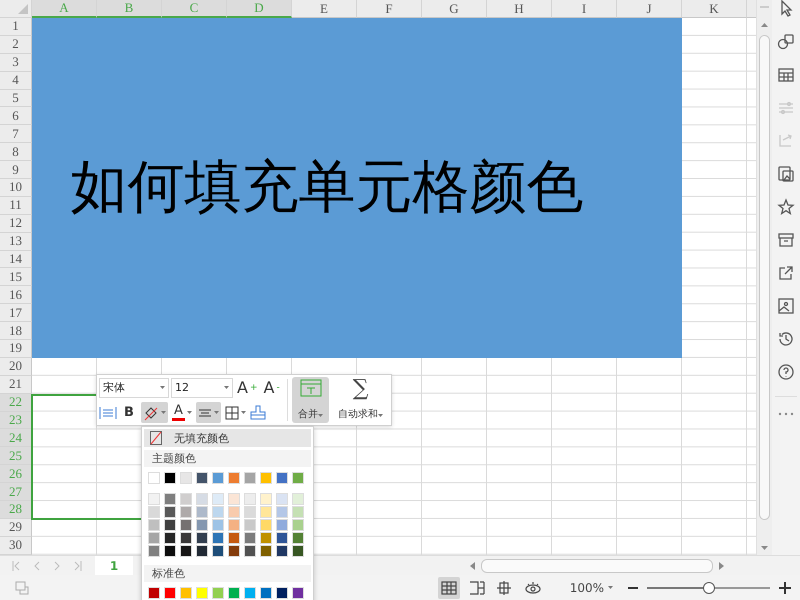 This screenshot has height=600, width=800. I want to click on vertical-scrollbar, so click(764, 277).